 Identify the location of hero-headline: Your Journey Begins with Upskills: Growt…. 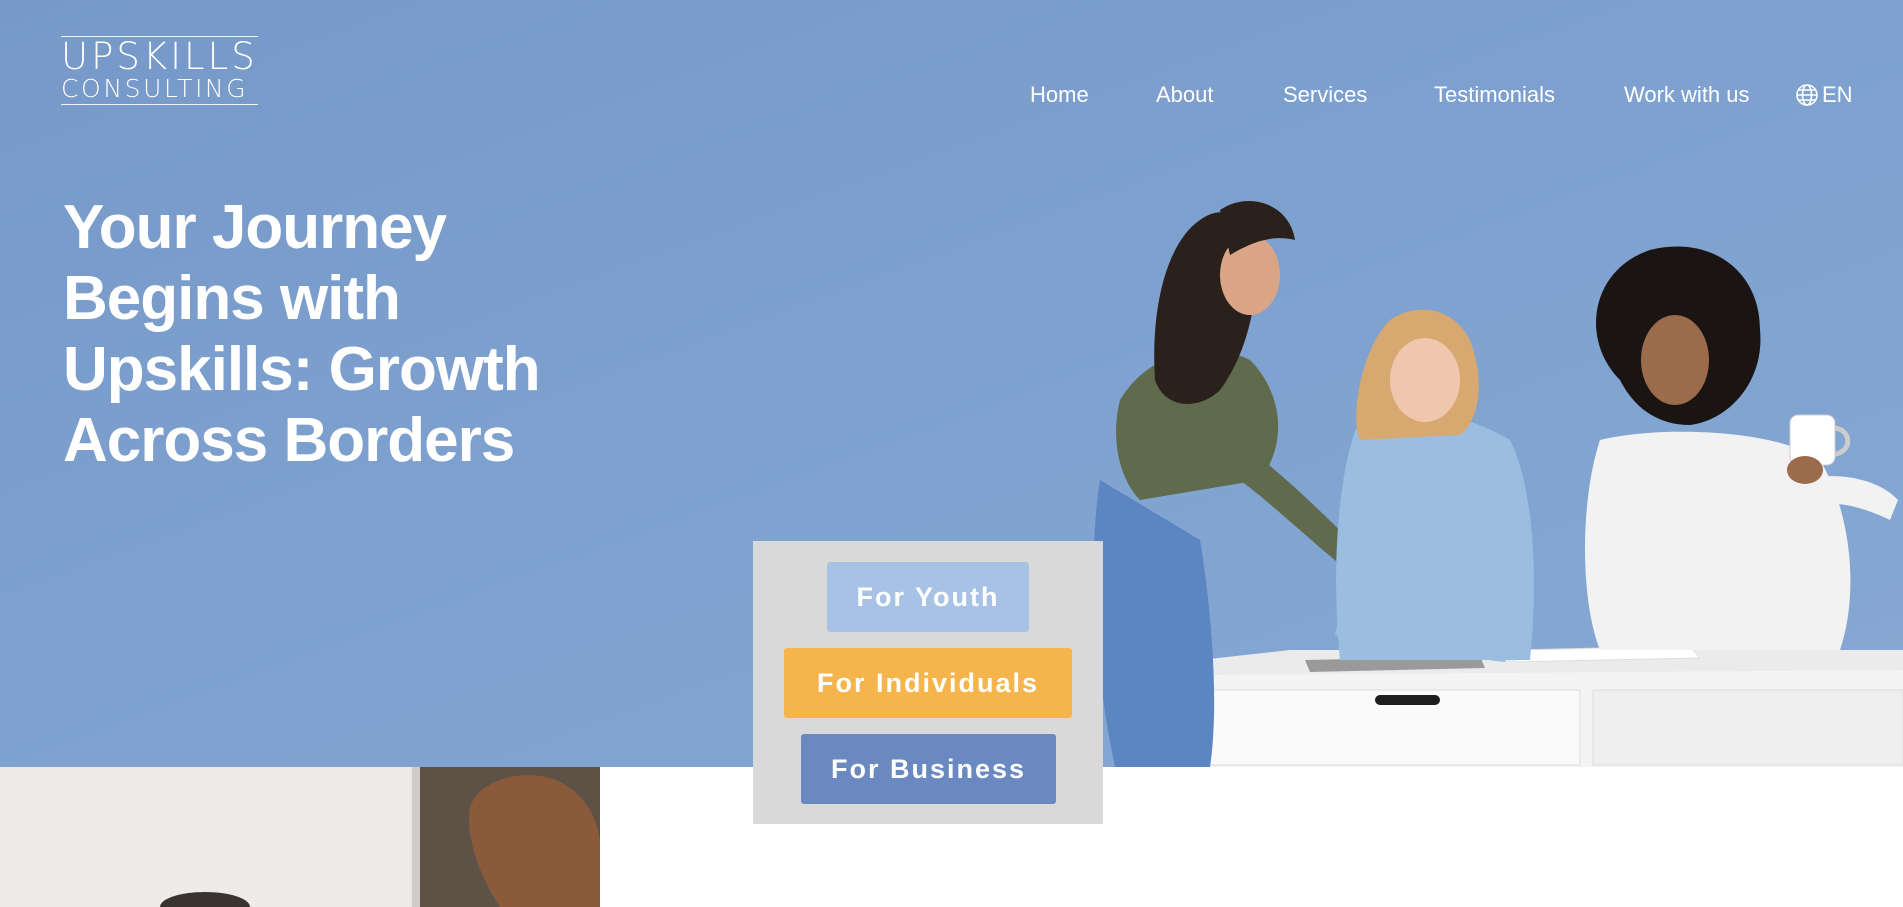
(302, 334).